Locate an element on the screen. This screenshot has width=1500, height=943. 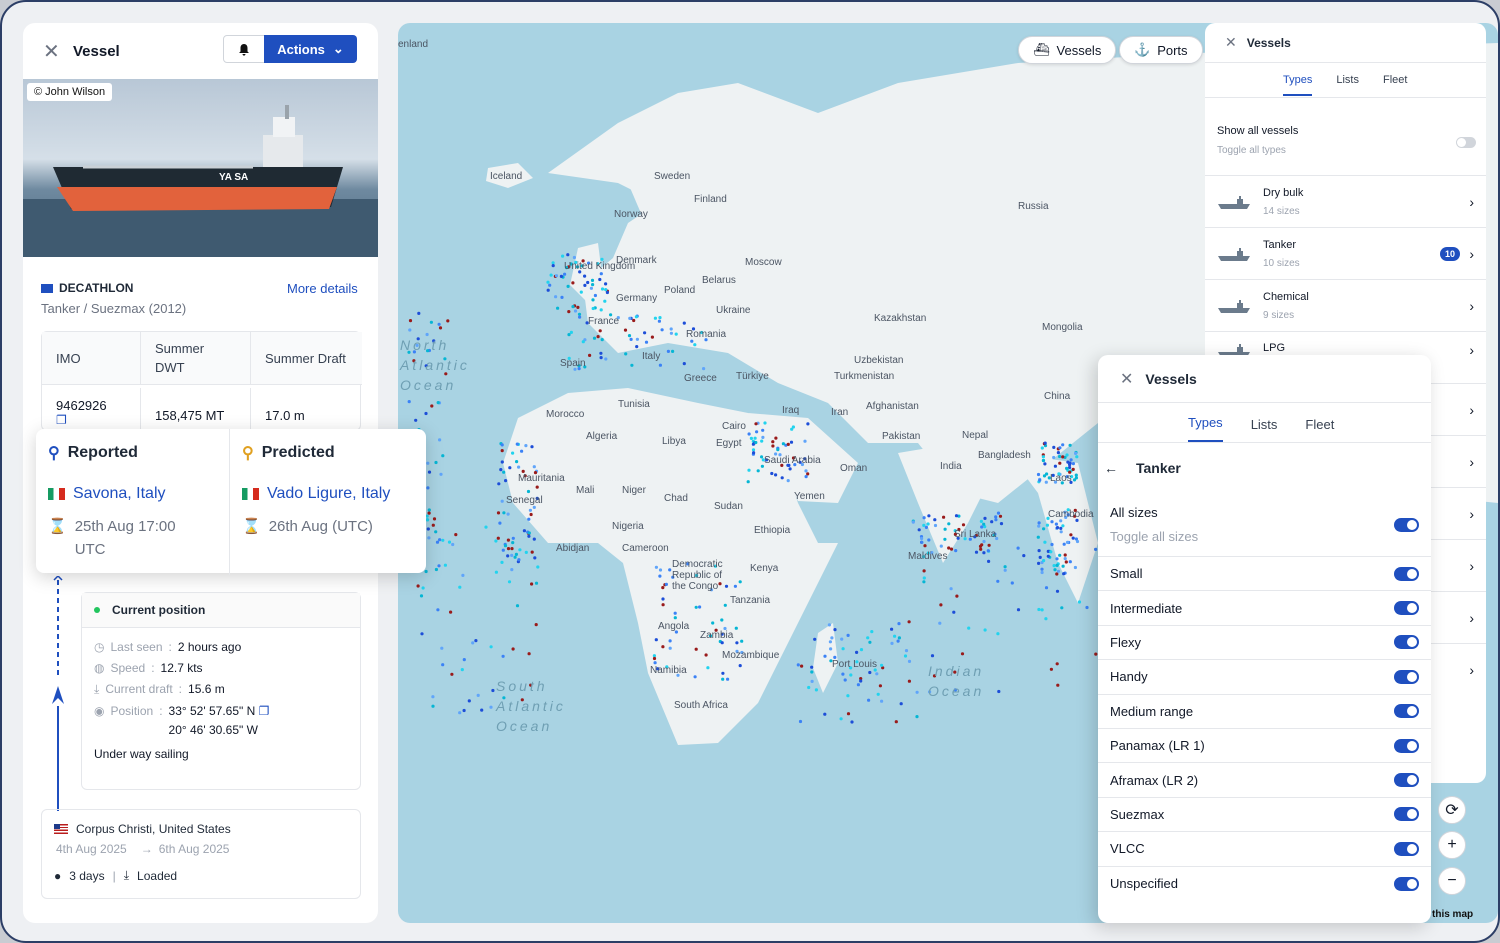
size-label: Unspecified is located at coordinates (1144, 884).